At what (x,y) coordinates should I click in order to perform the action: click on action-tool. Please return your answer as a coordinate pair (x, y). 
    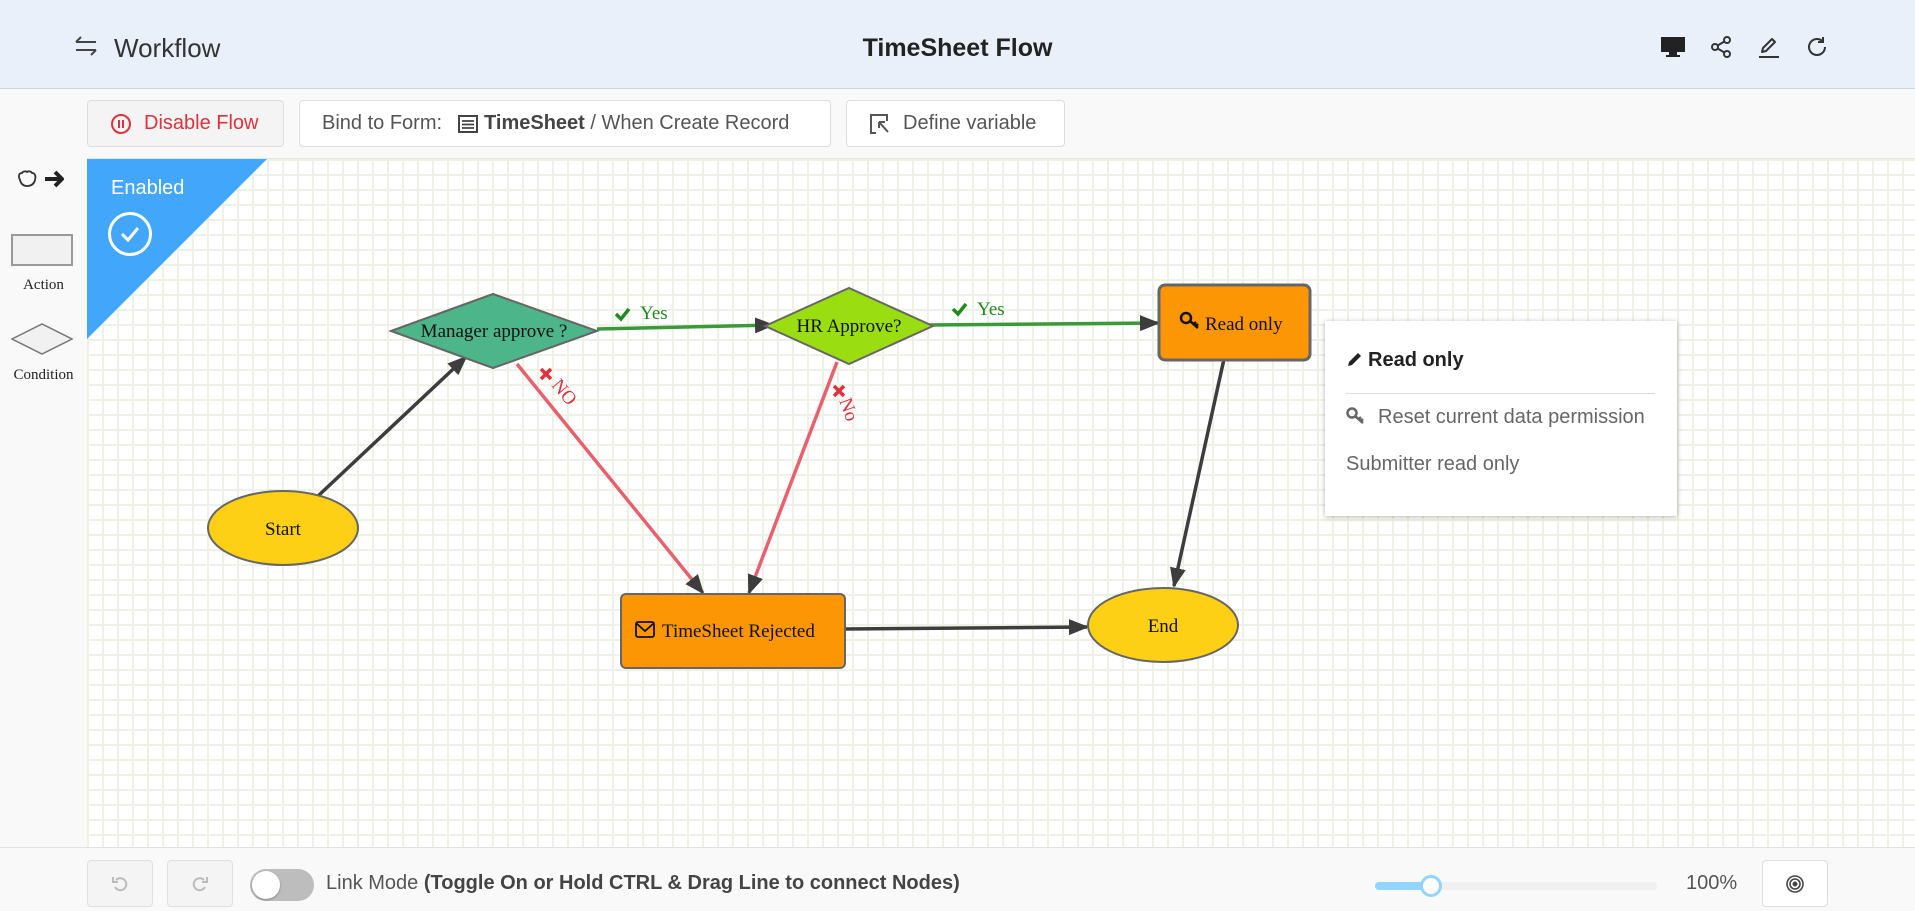
    Looking at the image, I should click on (42, 250).